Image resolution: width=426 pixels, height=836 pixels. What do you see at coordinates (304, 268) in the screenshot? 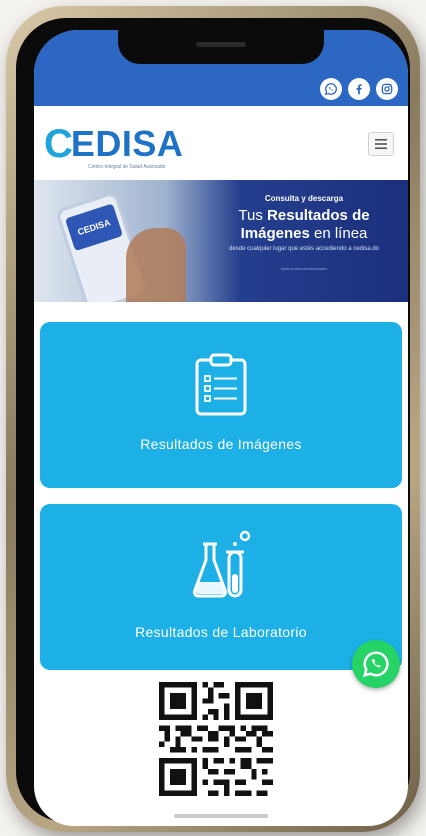
I see `banner-url: www.cedisa.do/resultados` at bounding box center [304, 268].